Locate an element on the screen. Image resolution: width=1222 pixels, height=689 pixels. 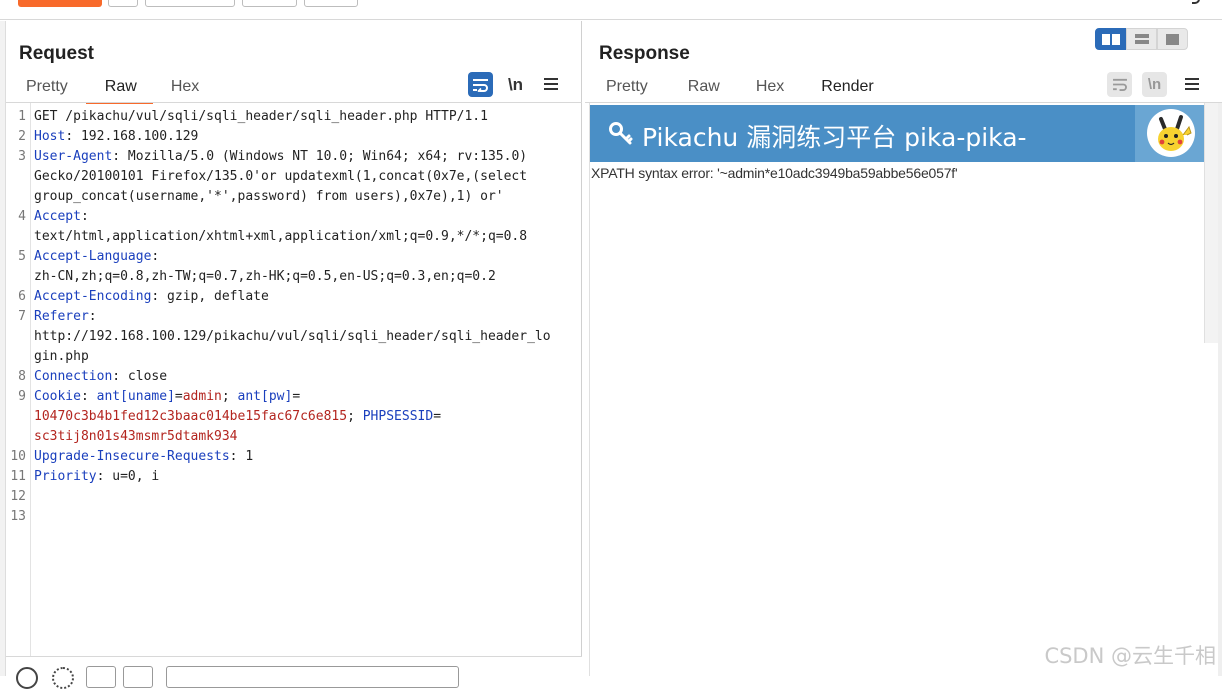
request-tab-raw: Raw is located at coordinates (119, 90).